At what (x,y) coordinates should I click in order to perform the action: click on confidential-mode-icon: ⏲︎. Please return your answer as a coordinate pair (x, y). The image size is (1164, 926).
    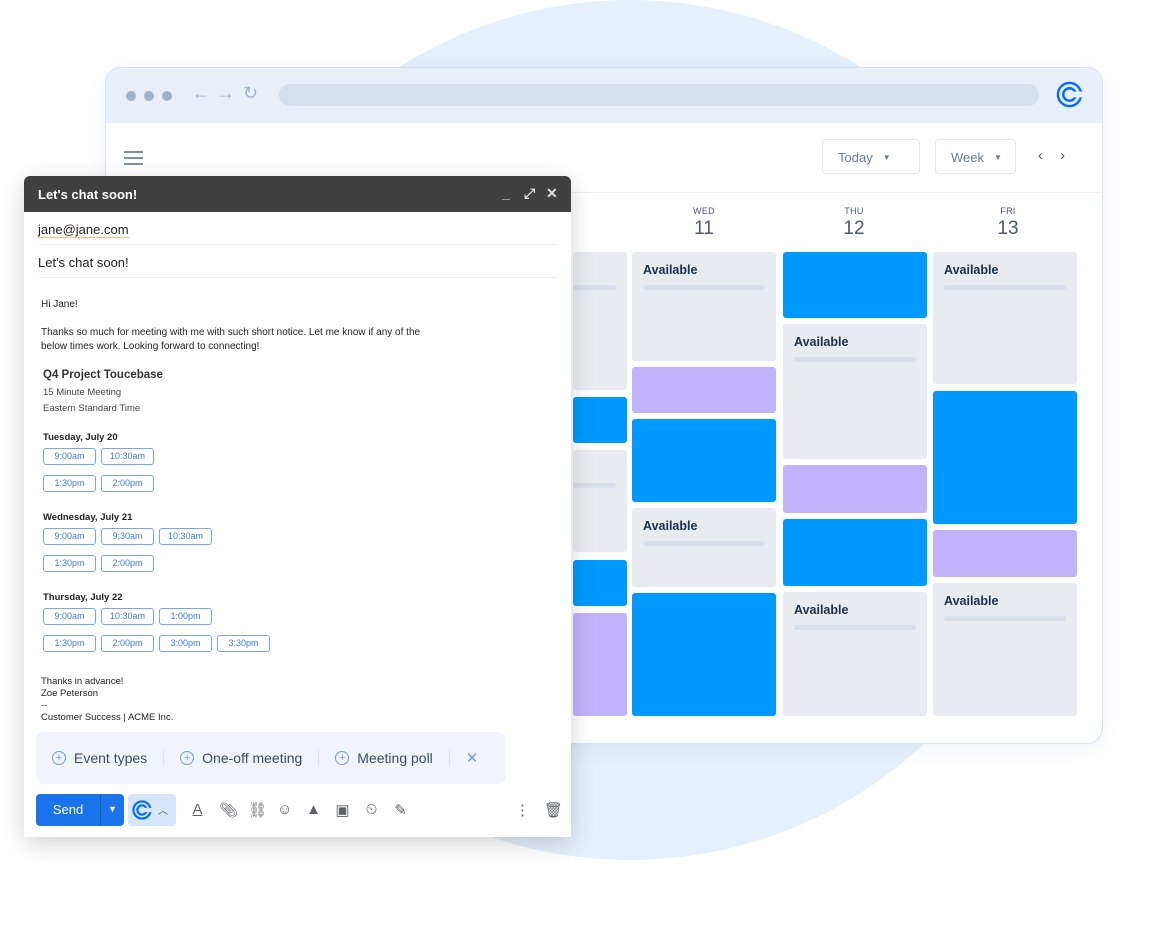
    Looking at the image, I should click on (371, 809).